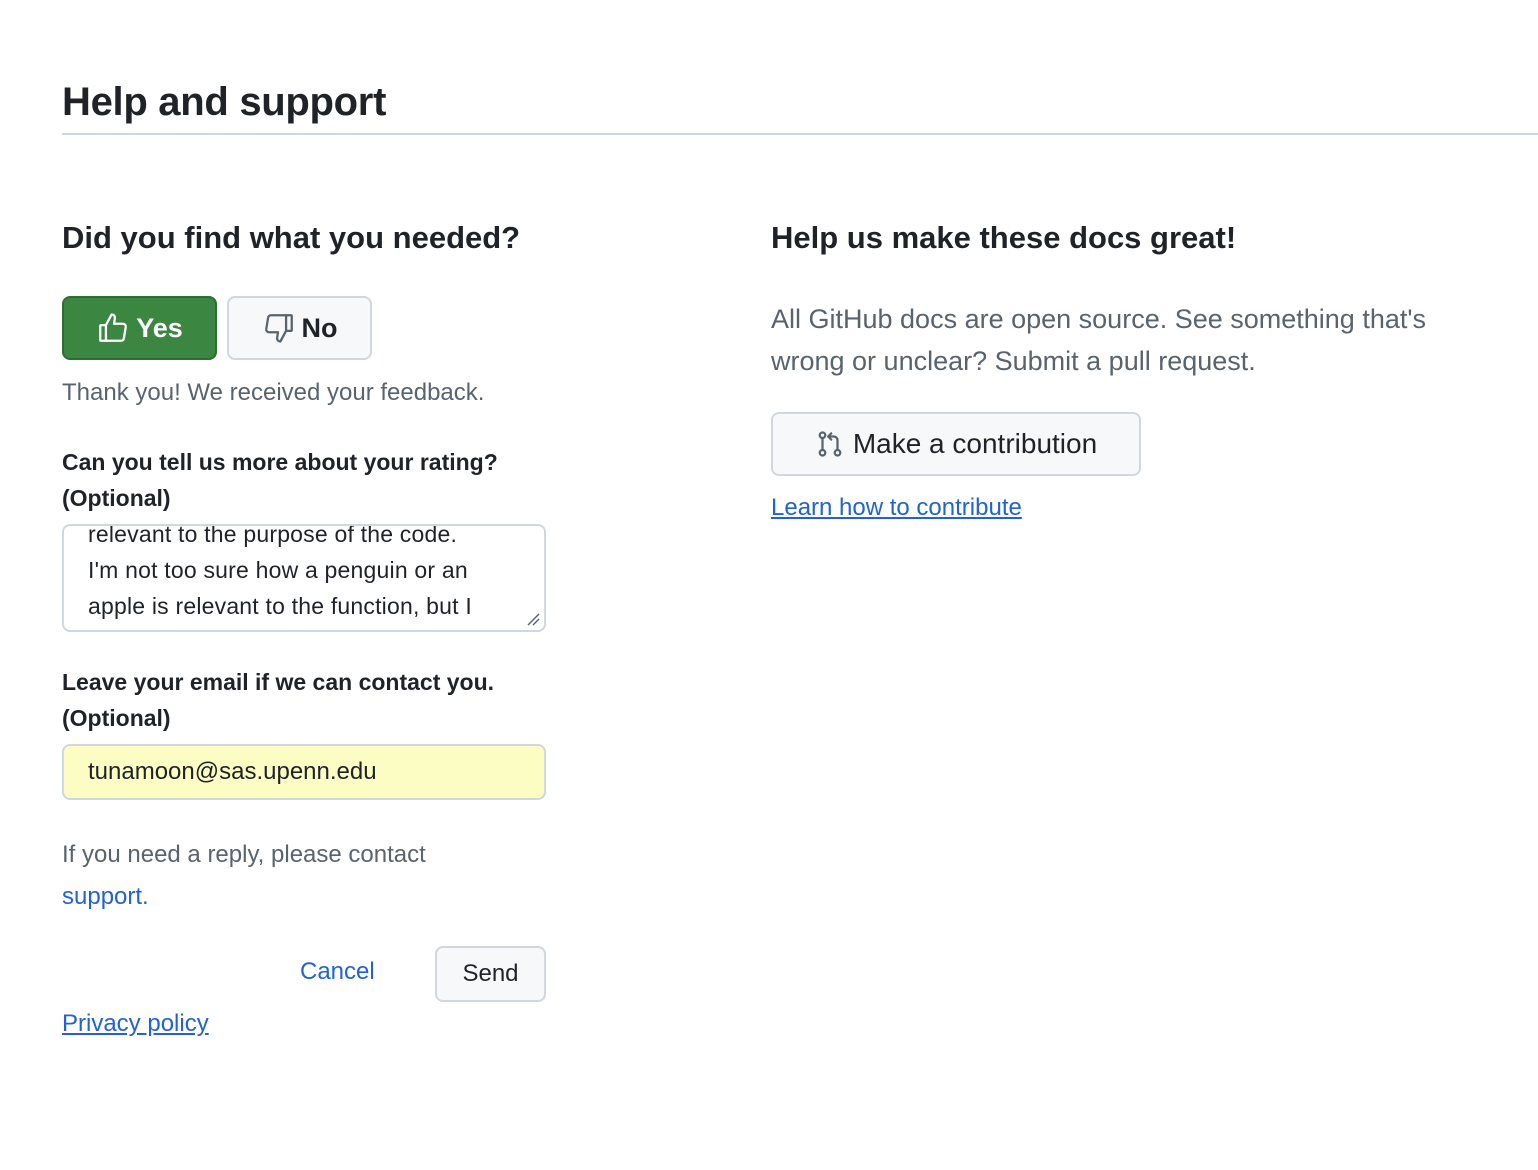 The width and height of the screenshot is (1538, 1170). I want to click on make-contribution-button: Make a contribution, so click(956, 444).